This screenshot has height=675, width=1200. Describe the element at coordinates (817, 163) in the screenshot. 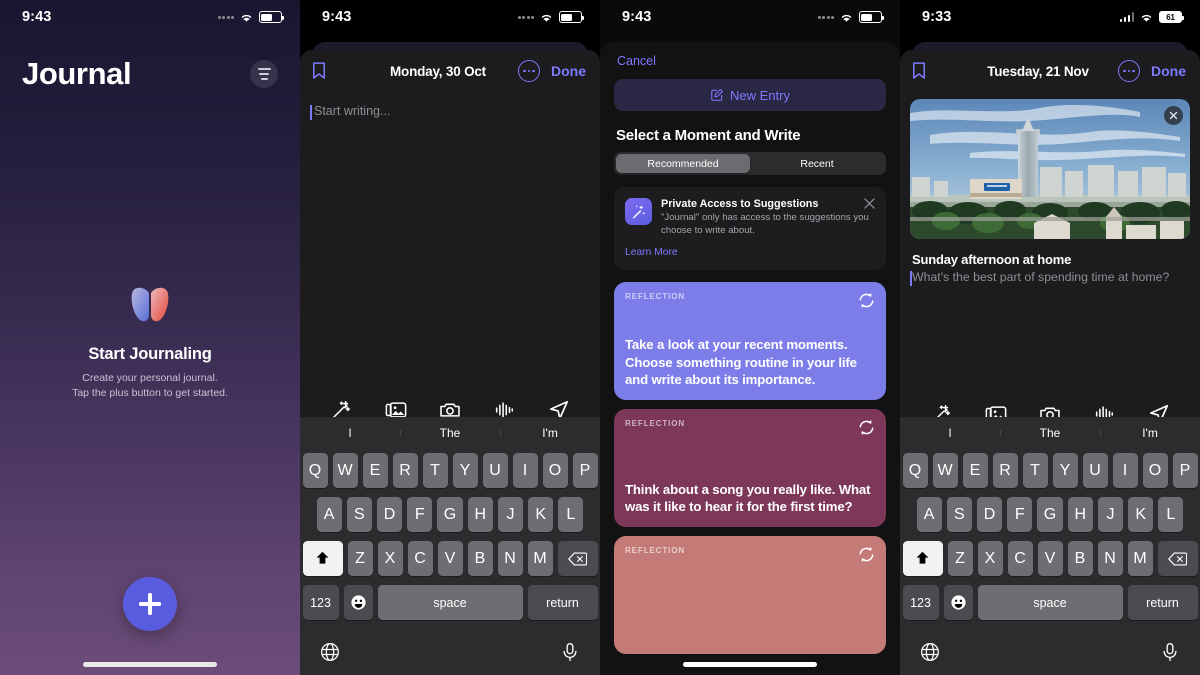

I see `segment-recent: Recent` at that location.